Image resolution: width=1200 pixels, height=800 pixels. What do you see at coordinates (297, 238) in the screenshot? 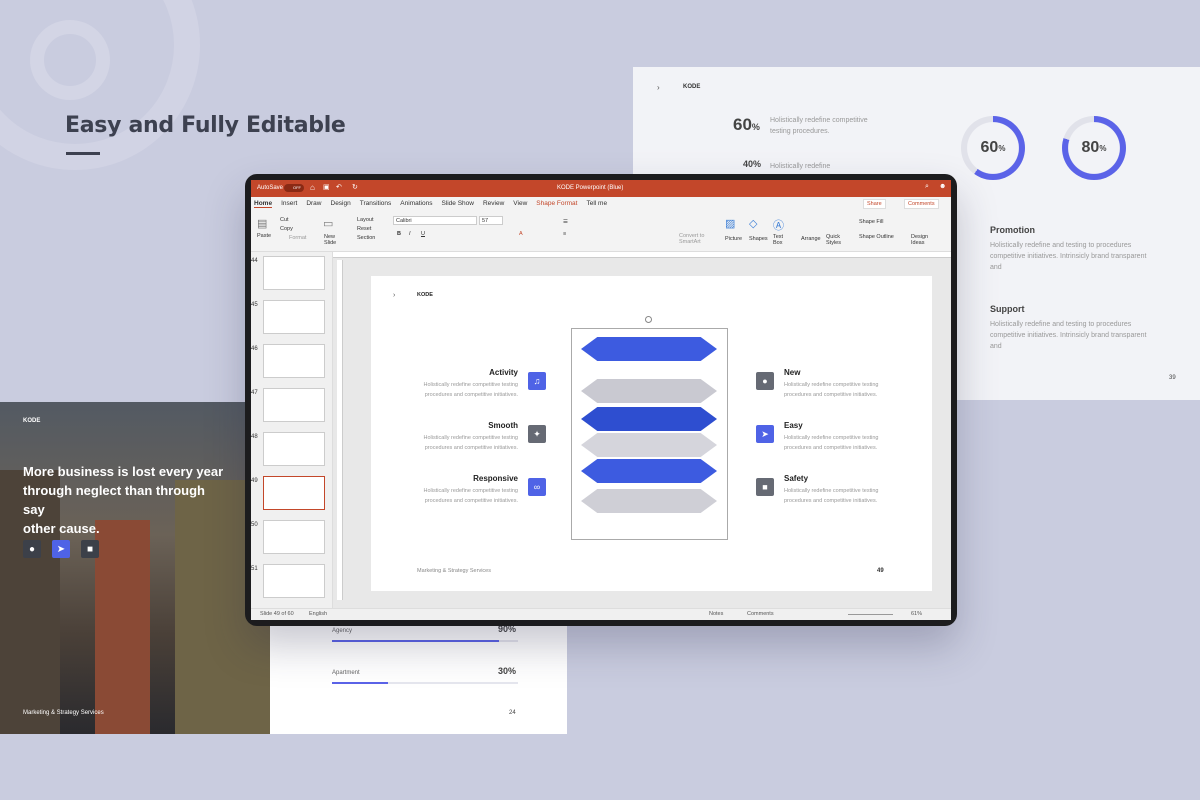
I see `format-painter-button: Format` at bounding box center [297, 238].